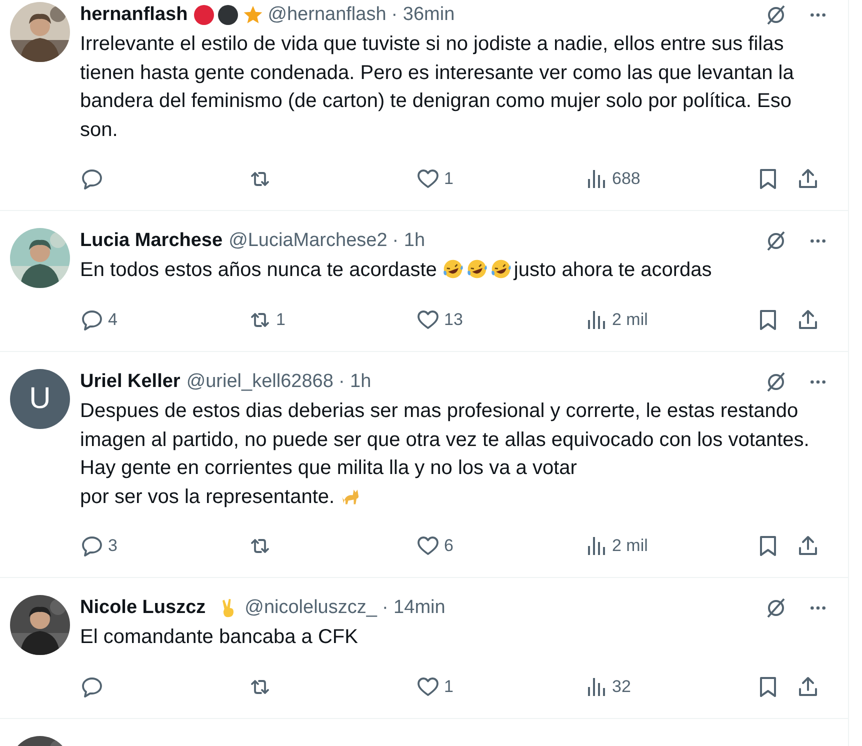 This screenshot has width=862, height=746. I want to click on star-icon, so click(253, 15).